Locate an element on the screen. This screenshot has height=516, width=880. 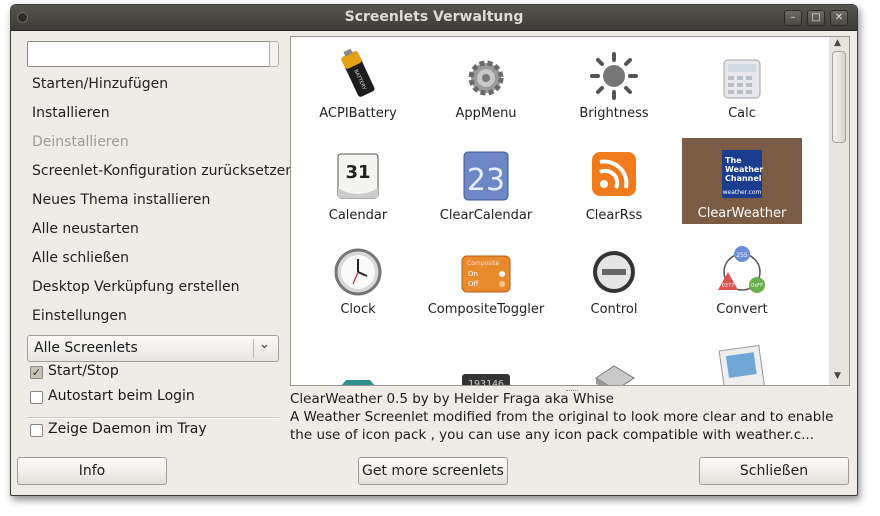
chevron-down-icon: ⌄ is located at coordinates (264, 344).